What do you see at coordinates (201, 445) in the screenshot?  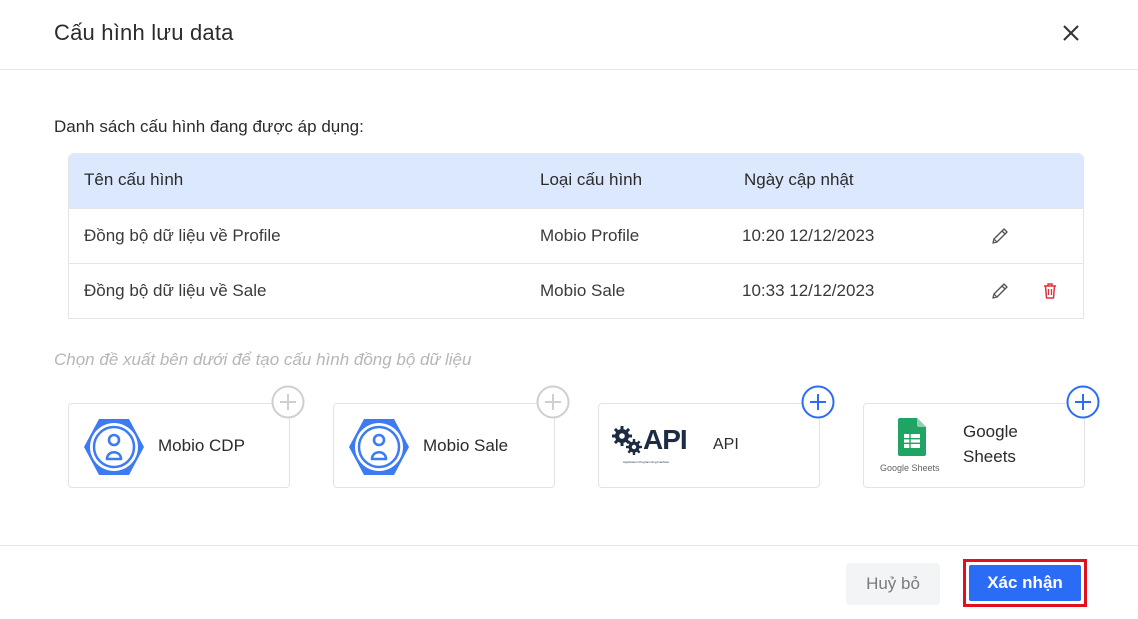 I see `card-label: Mobio CDP` at bounding box center [201, 445].